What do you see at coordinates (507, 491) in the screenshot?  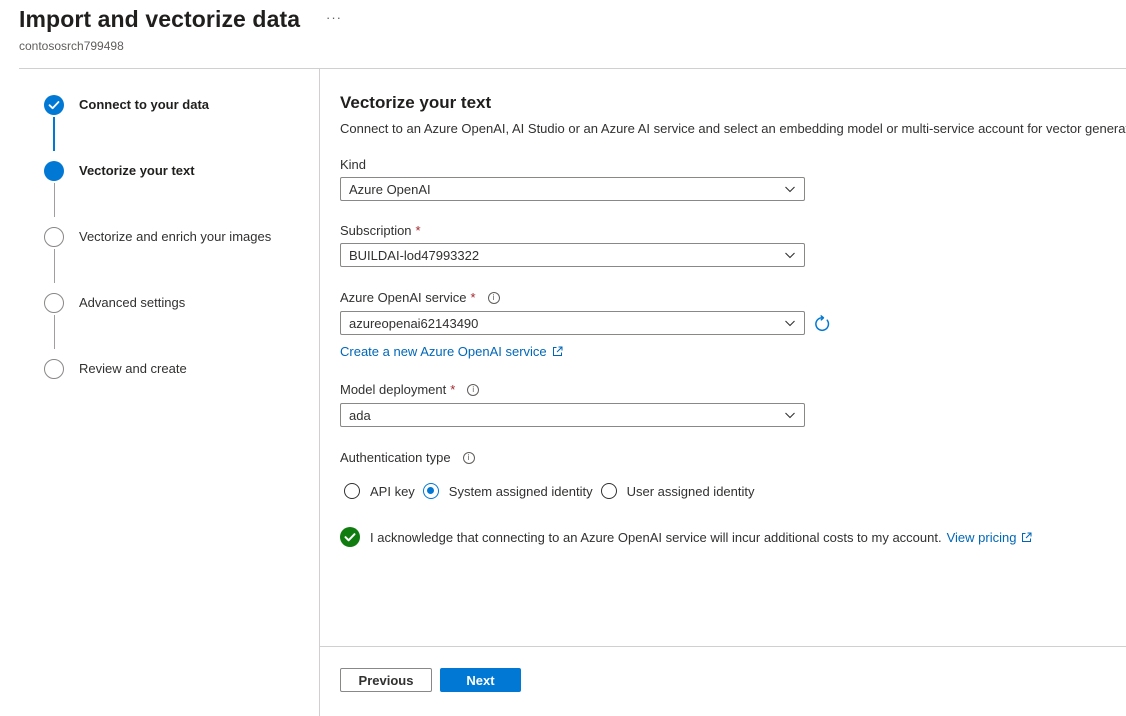 I see `radio-system-assigned-identity: System assigned identity` at bounding box center [507, 491].